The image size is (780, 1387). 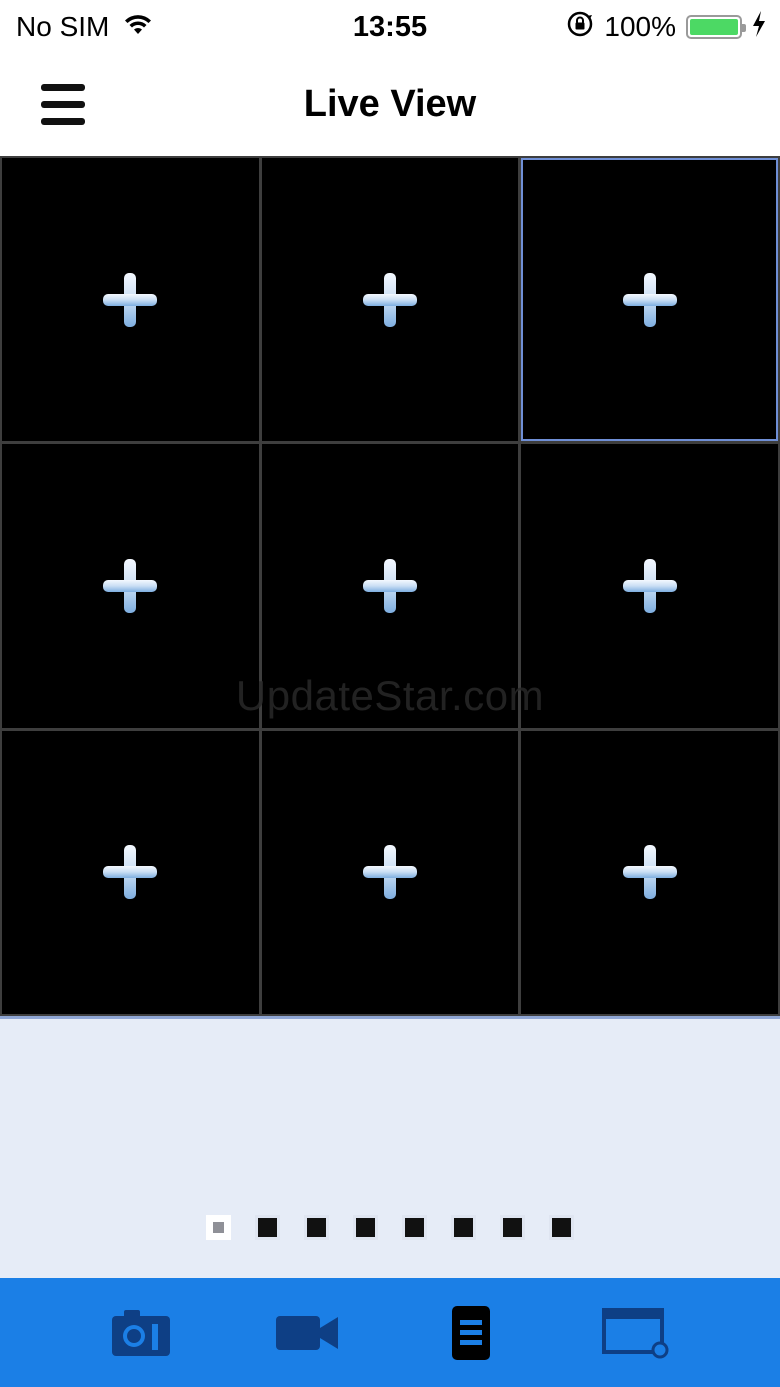 I want to click on status-bar: No SIM 13:55 100%, so click(x=390, y=27).